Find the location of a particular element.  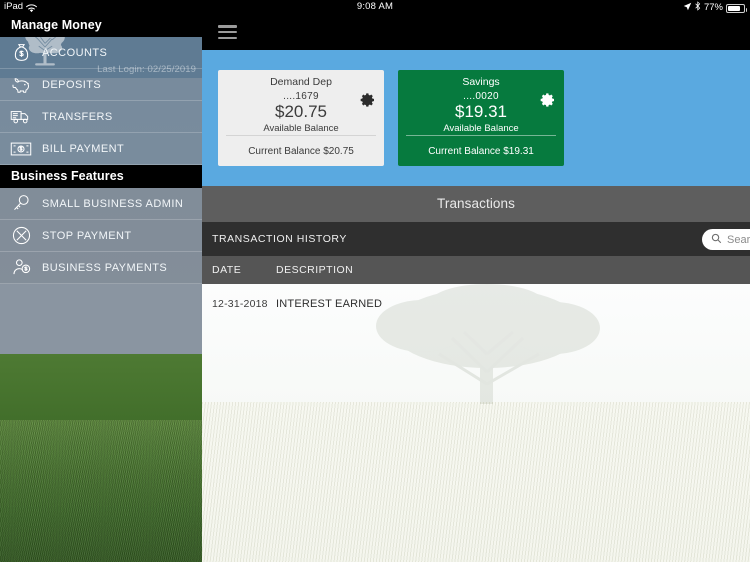

search-icon is located at coordinates (716, 240).